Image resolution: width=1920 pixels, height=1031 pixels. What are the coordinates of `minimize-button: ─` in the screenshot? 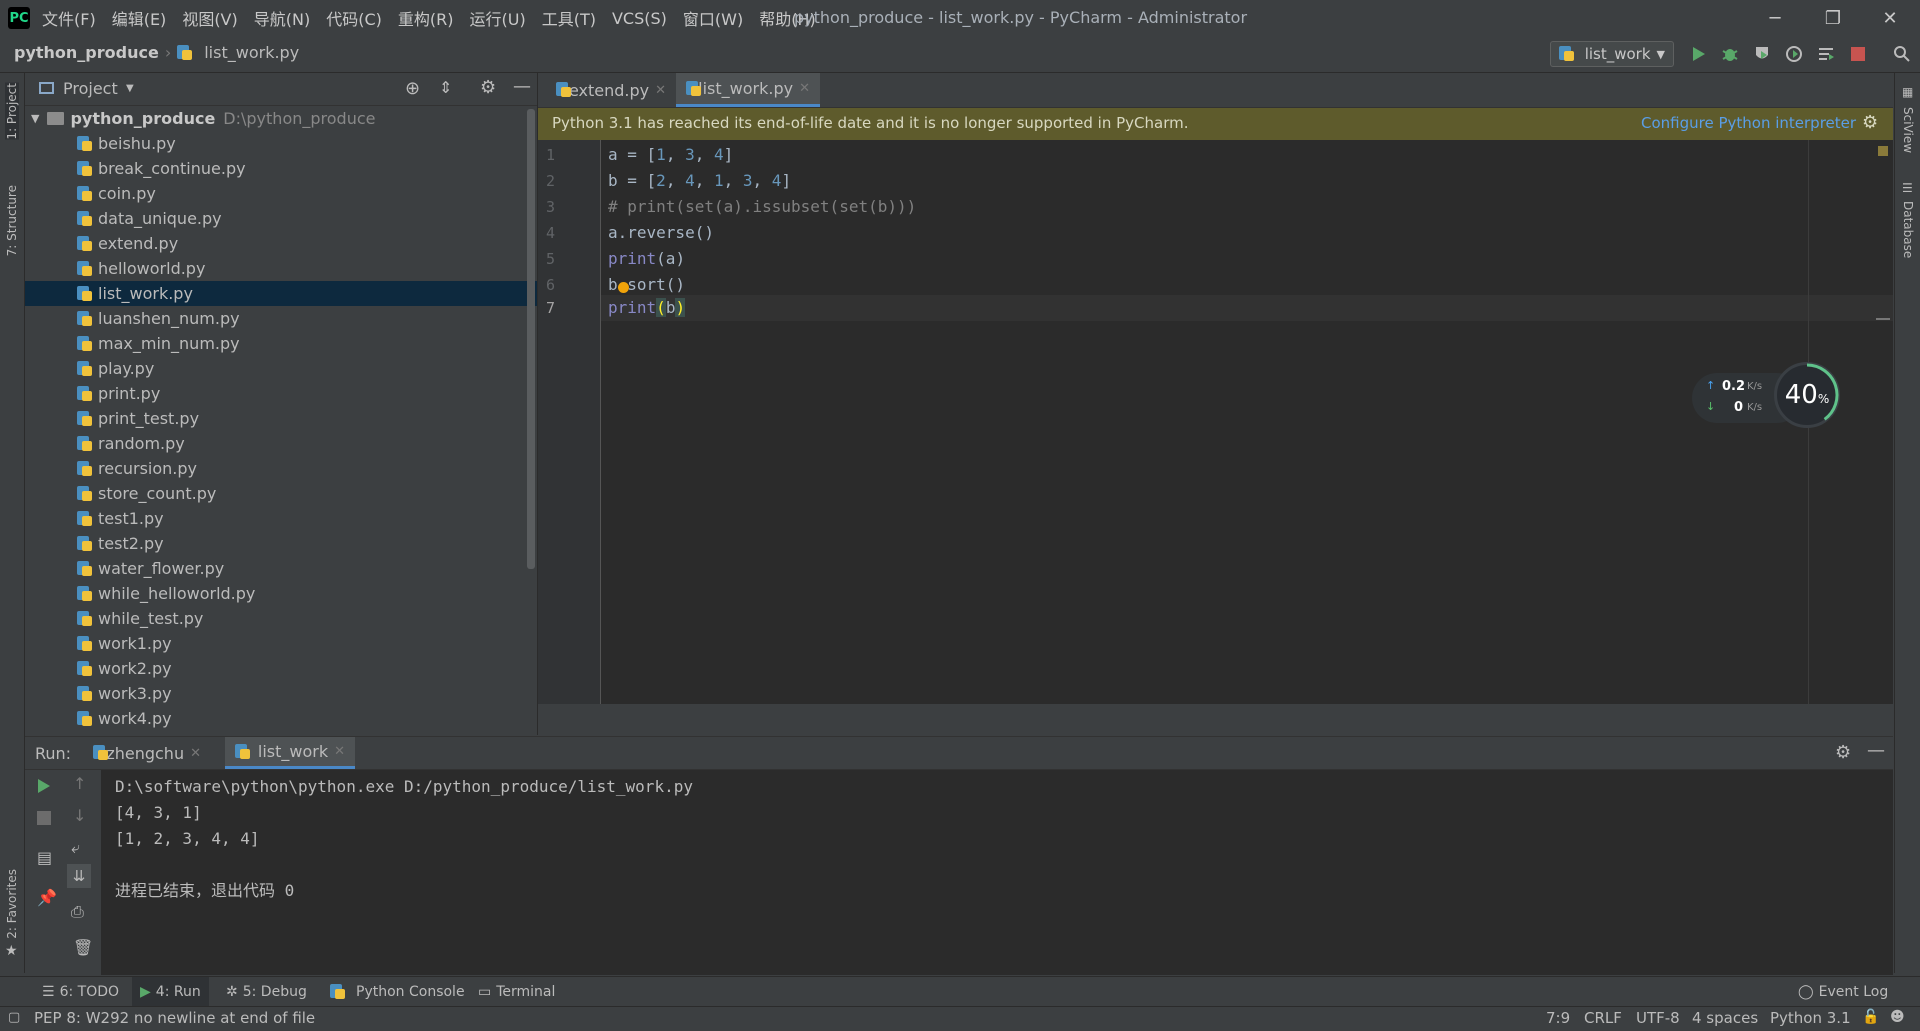 It's located at (1775, 18).